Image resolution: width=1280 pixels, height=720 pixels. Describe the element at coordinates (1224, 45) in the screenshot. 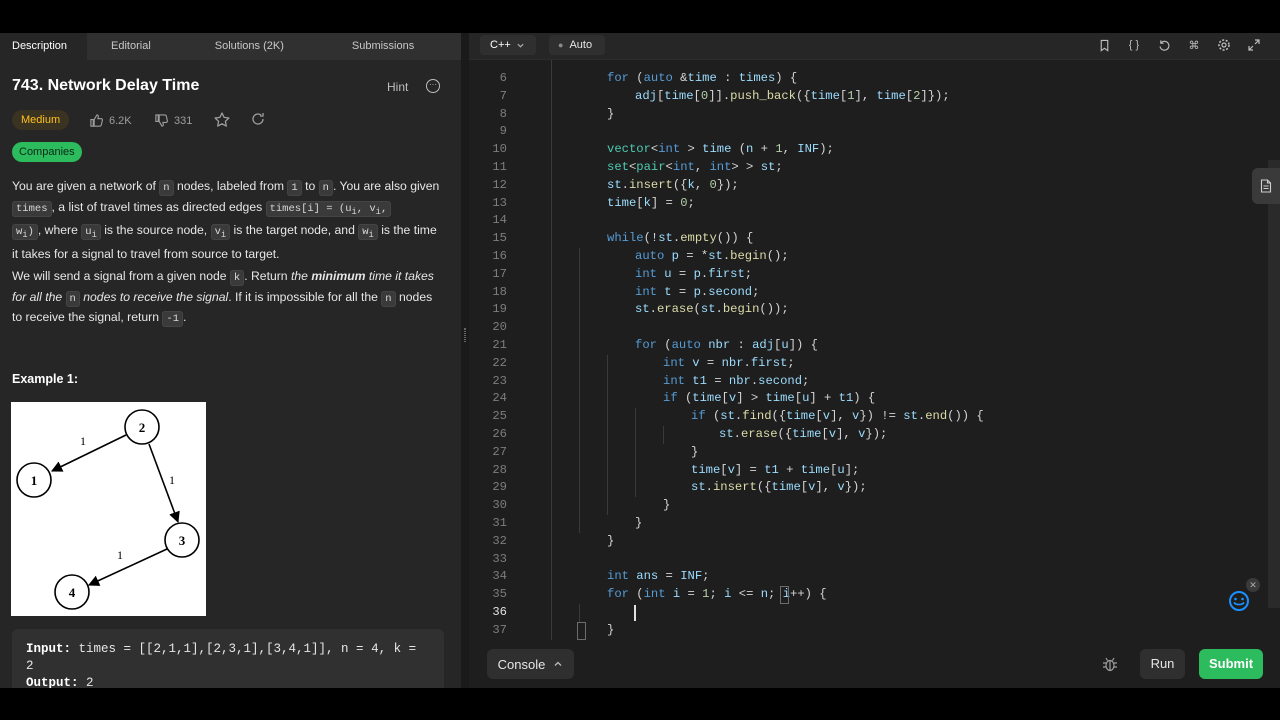

I see `settings-icon` at that location.